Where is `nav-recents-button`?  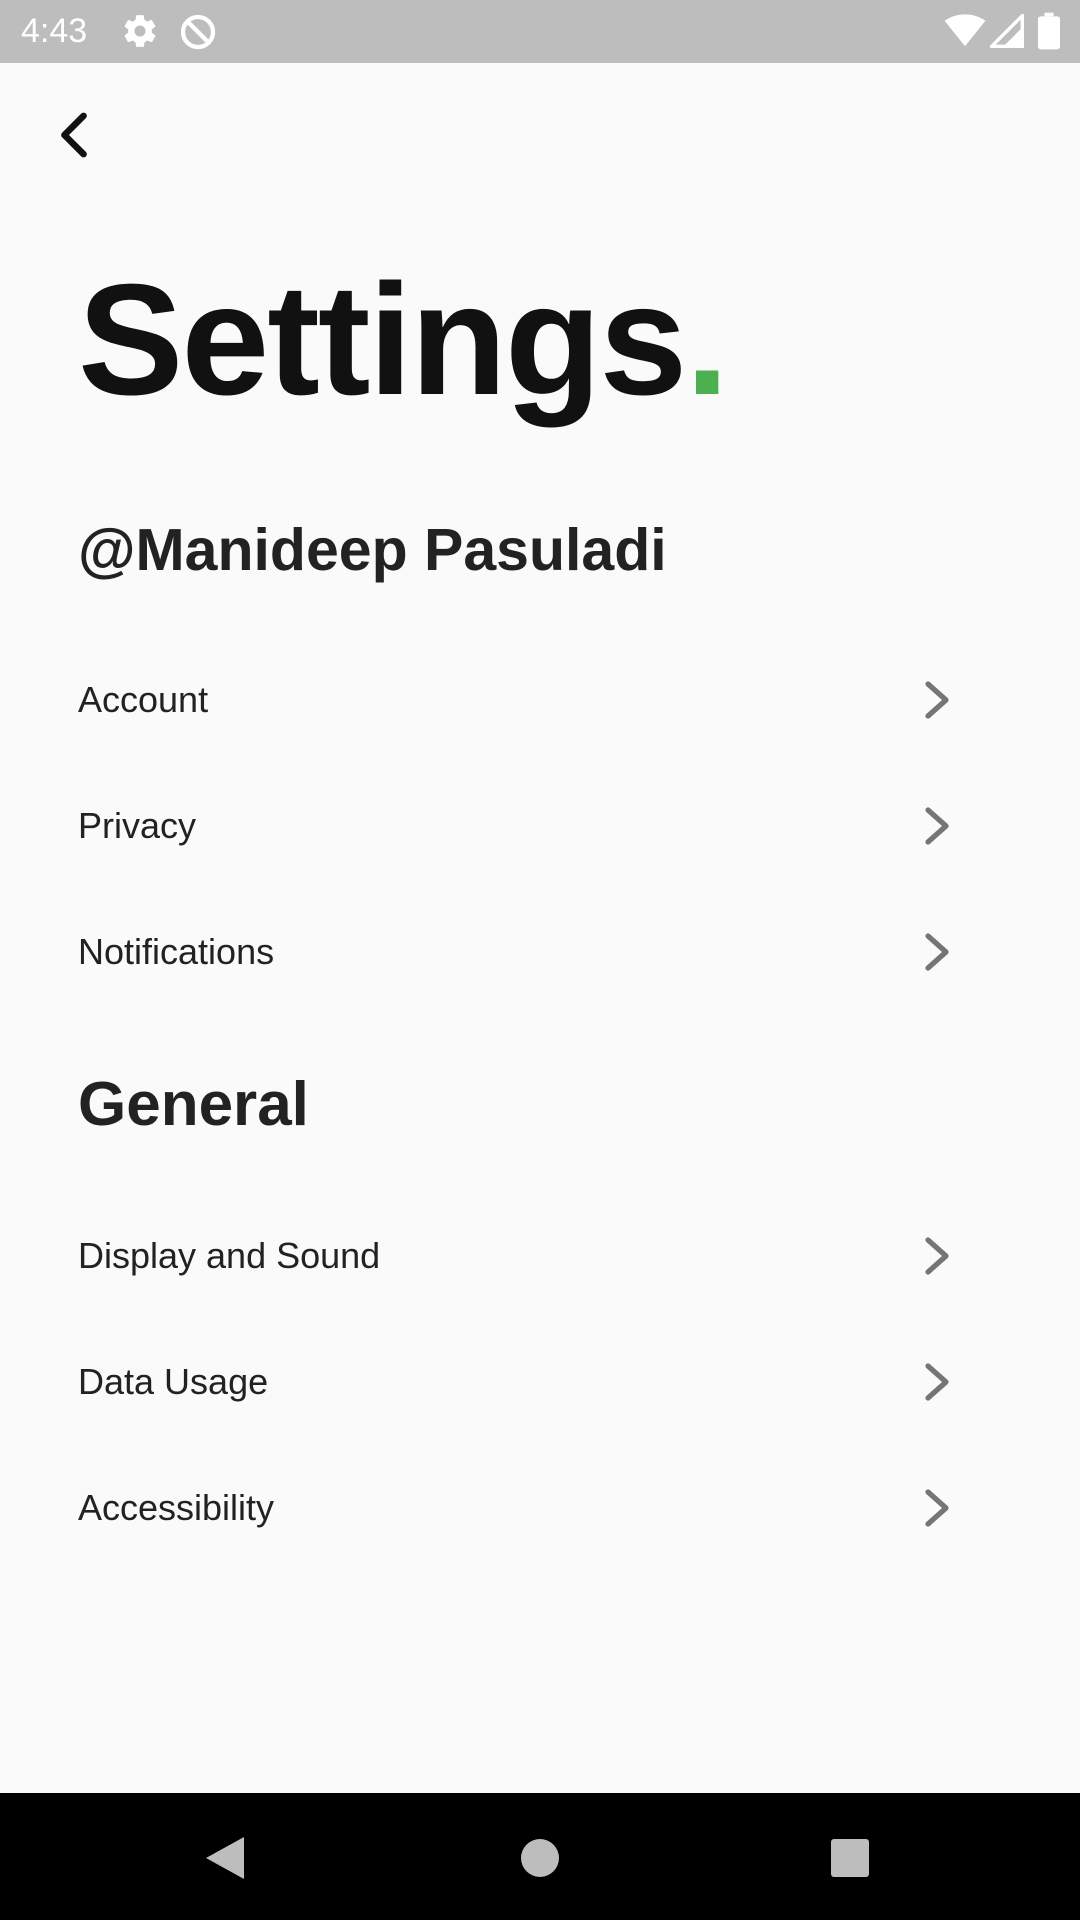
nav-recents-button is located at coordinates (850, 1858).